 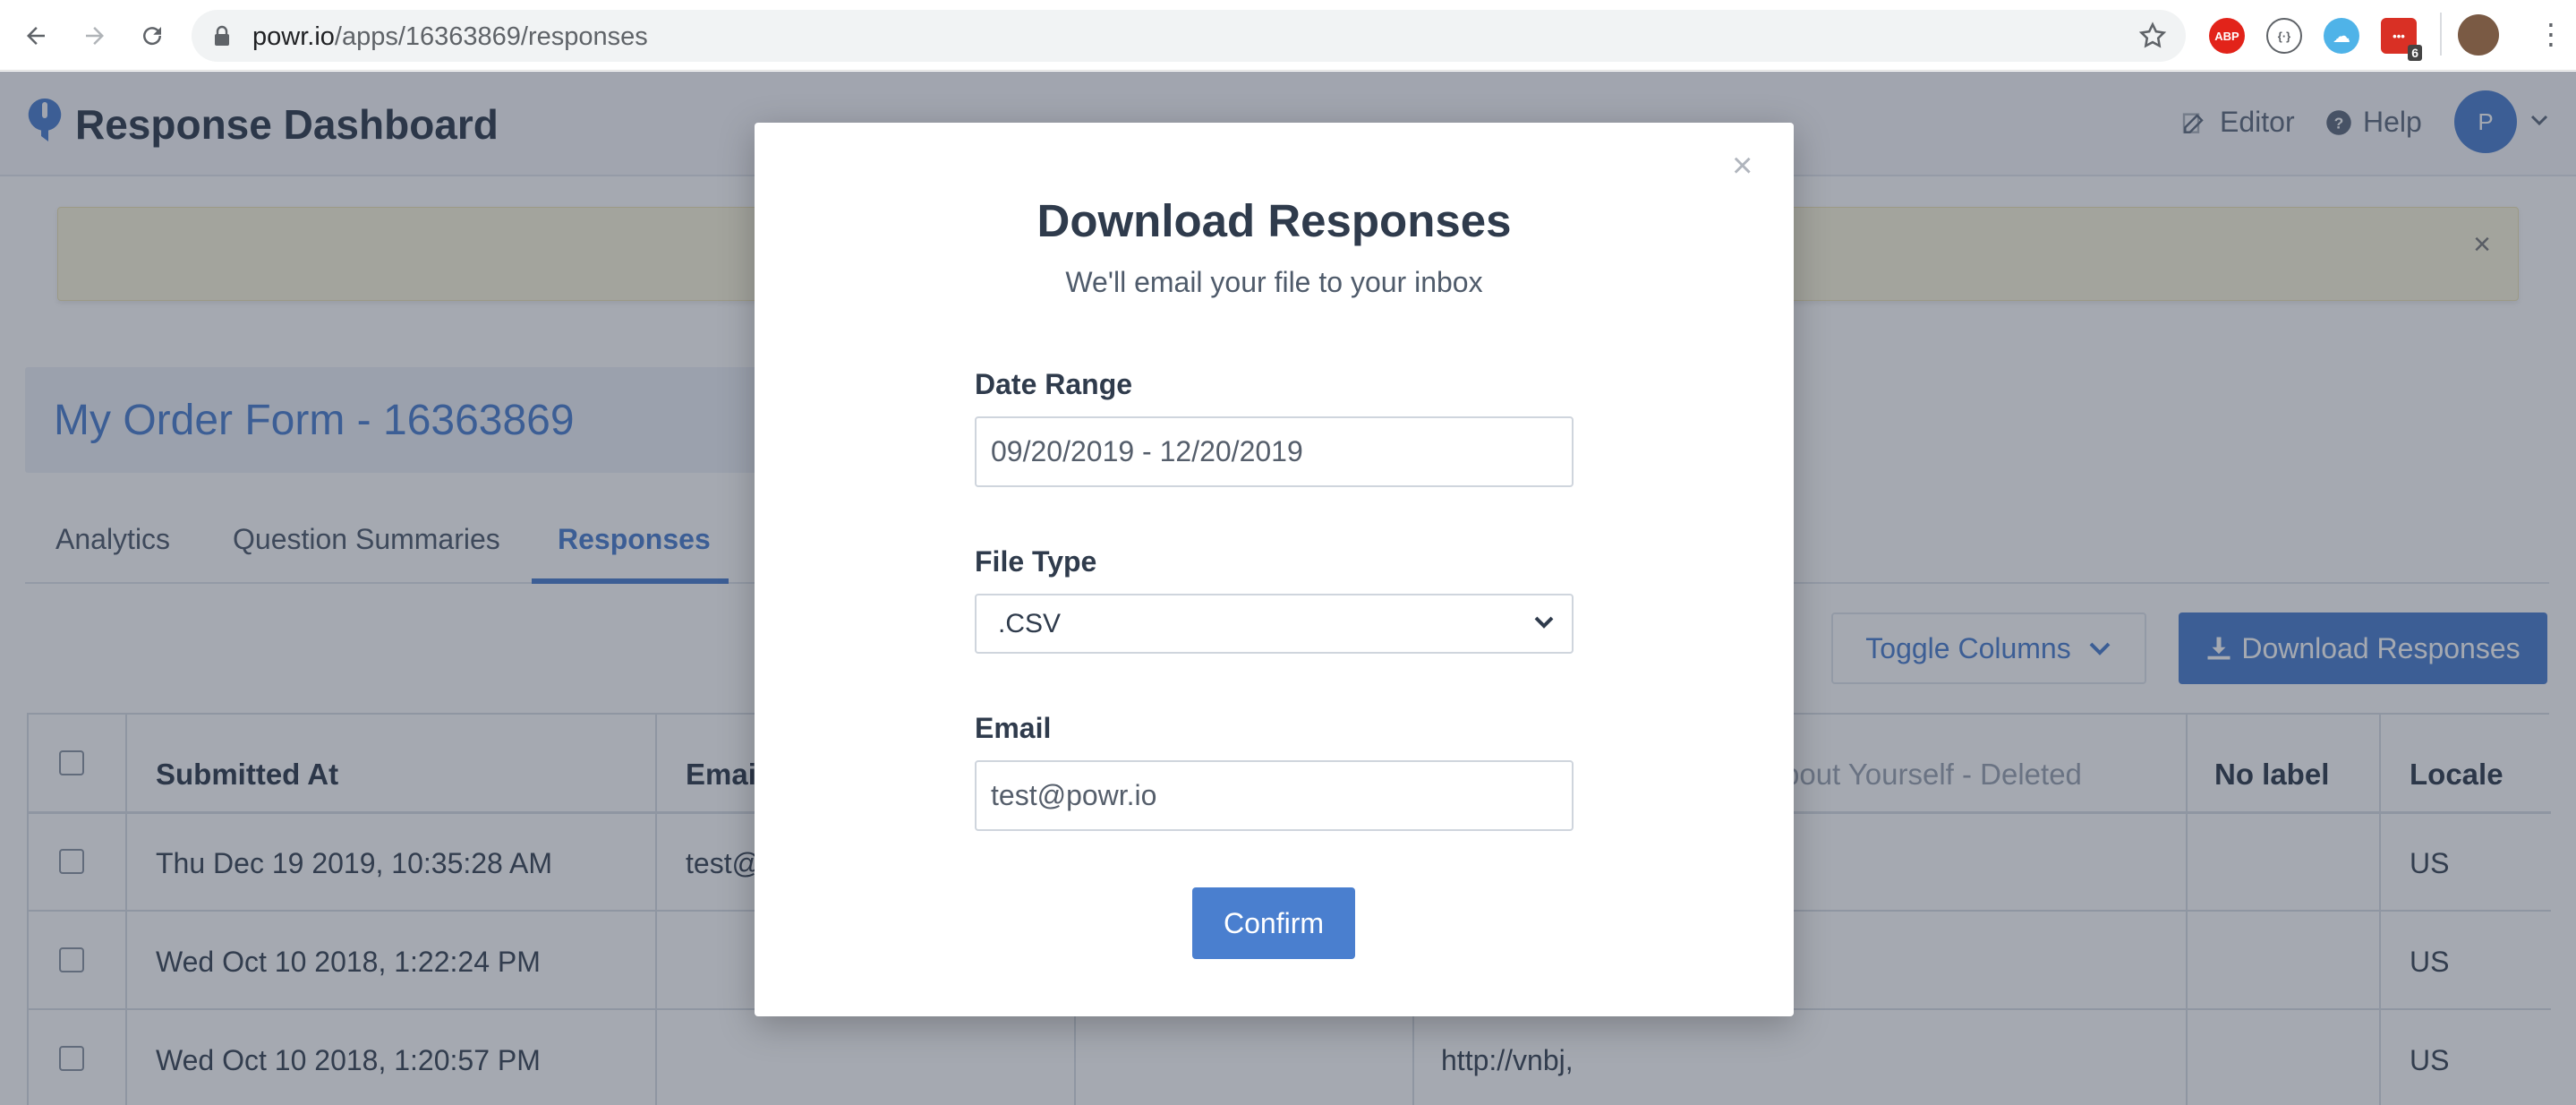 What do you see at coordinates (1036, 561) in the screenshot?
I see `file-type-label: File Type` at bounding box center [1036, 561].